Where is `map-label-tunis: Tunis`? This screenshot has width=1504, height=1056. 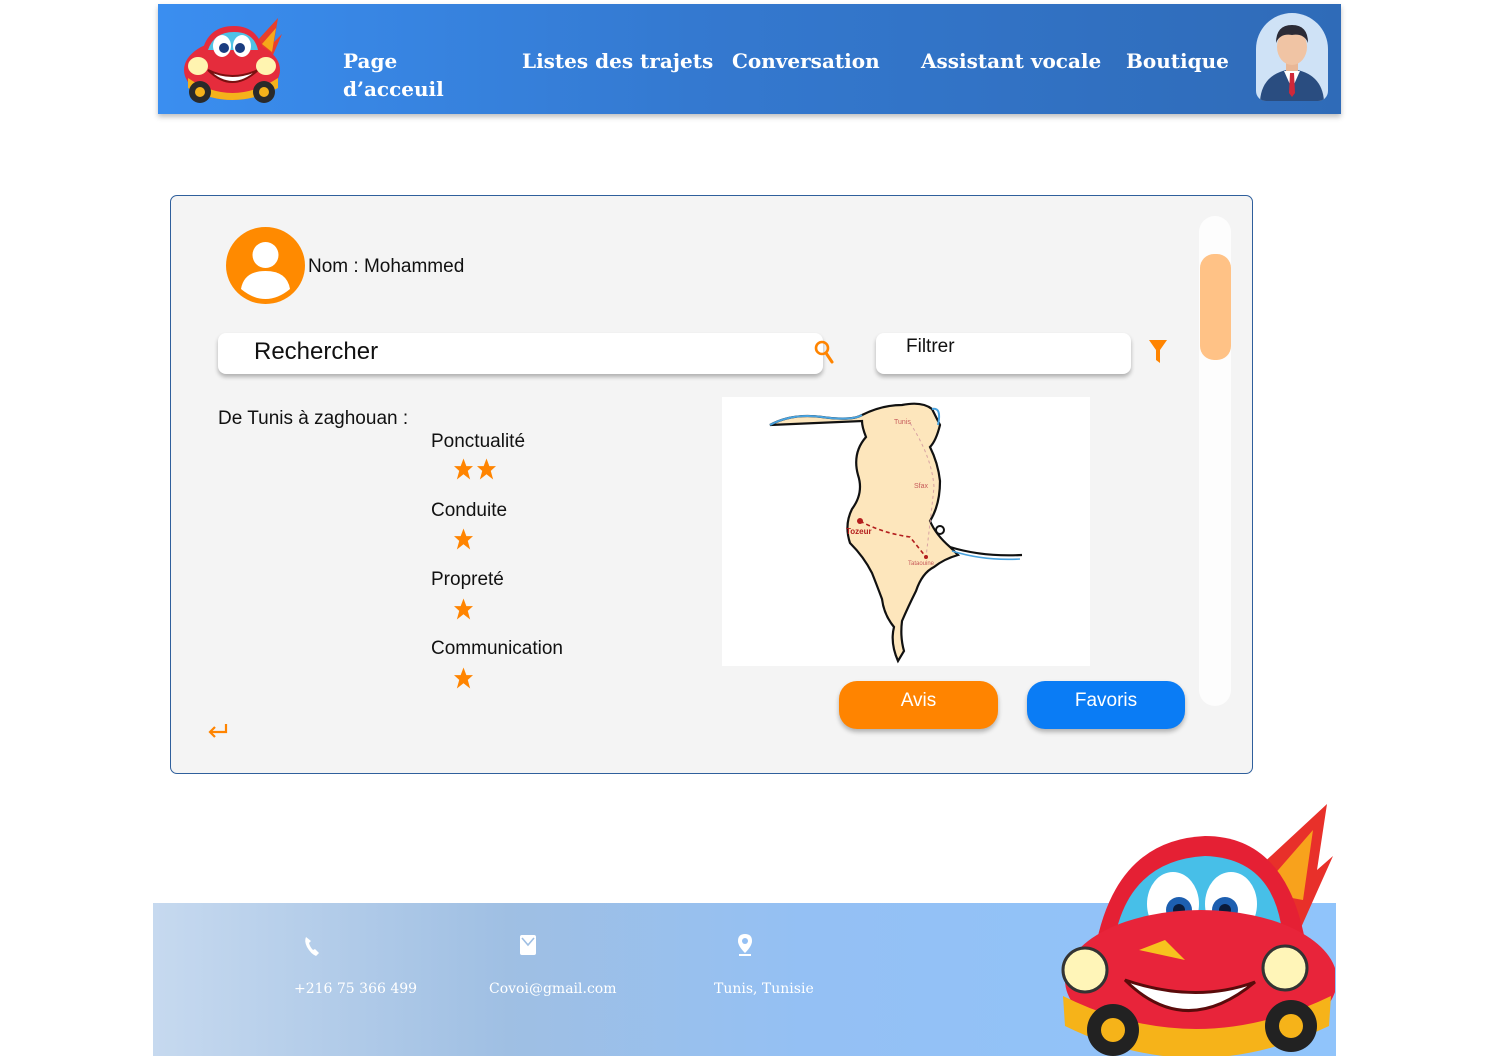
map-label-tunis: Tunis is located at coordinates (902, 422).